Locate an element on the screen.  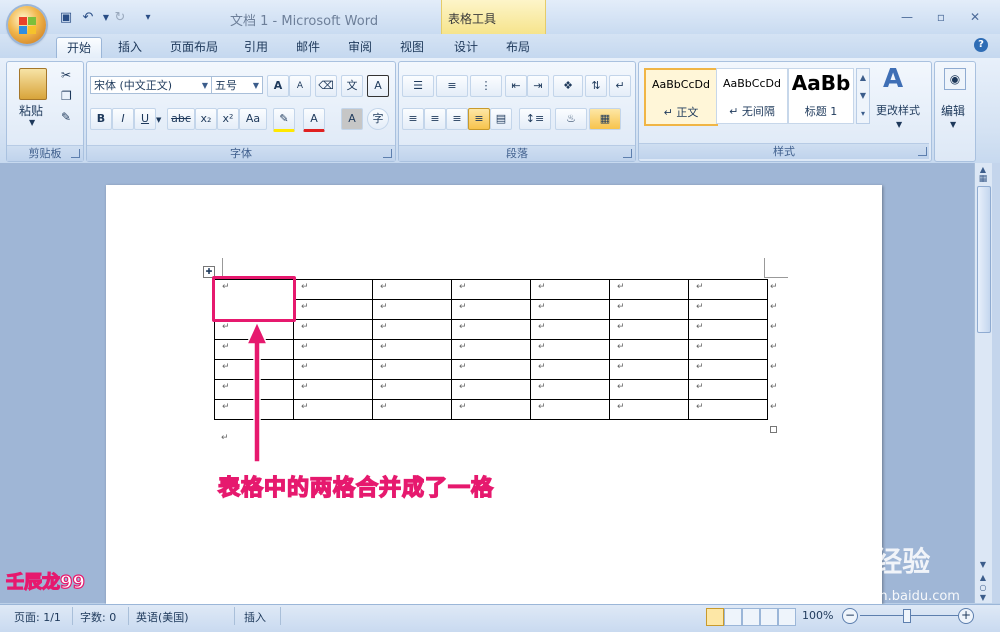
tab-table-layout: 布局 is located at coordinates (518, 47).